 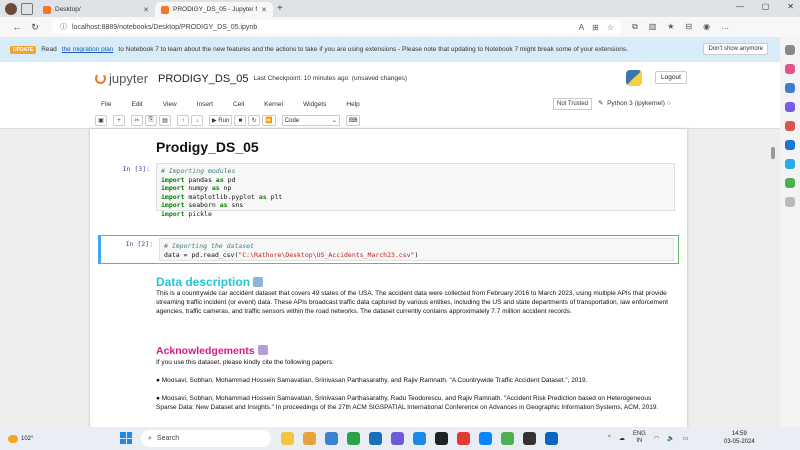 What do you see at coordinates (610, 27) in the screenshot?
I see `favorite-star-icon: ☆` at bounding box center [610, 27].